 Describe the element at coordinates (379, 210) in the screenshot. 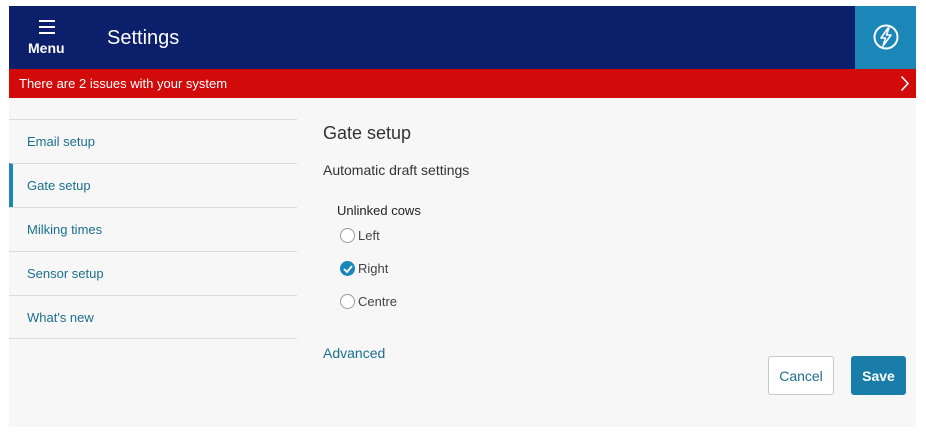

I see `unlinked-cows-label: Unlinked cows` at that location.